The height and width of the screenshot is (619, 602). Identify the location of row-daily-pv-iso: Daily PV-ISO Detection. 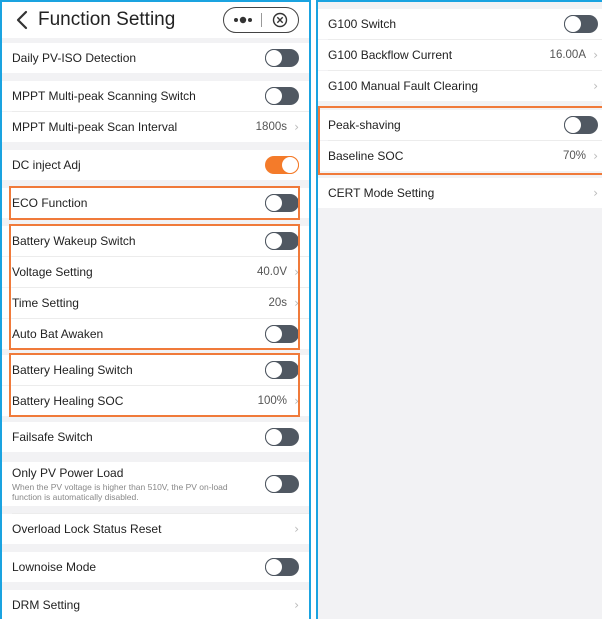
(155, 58).